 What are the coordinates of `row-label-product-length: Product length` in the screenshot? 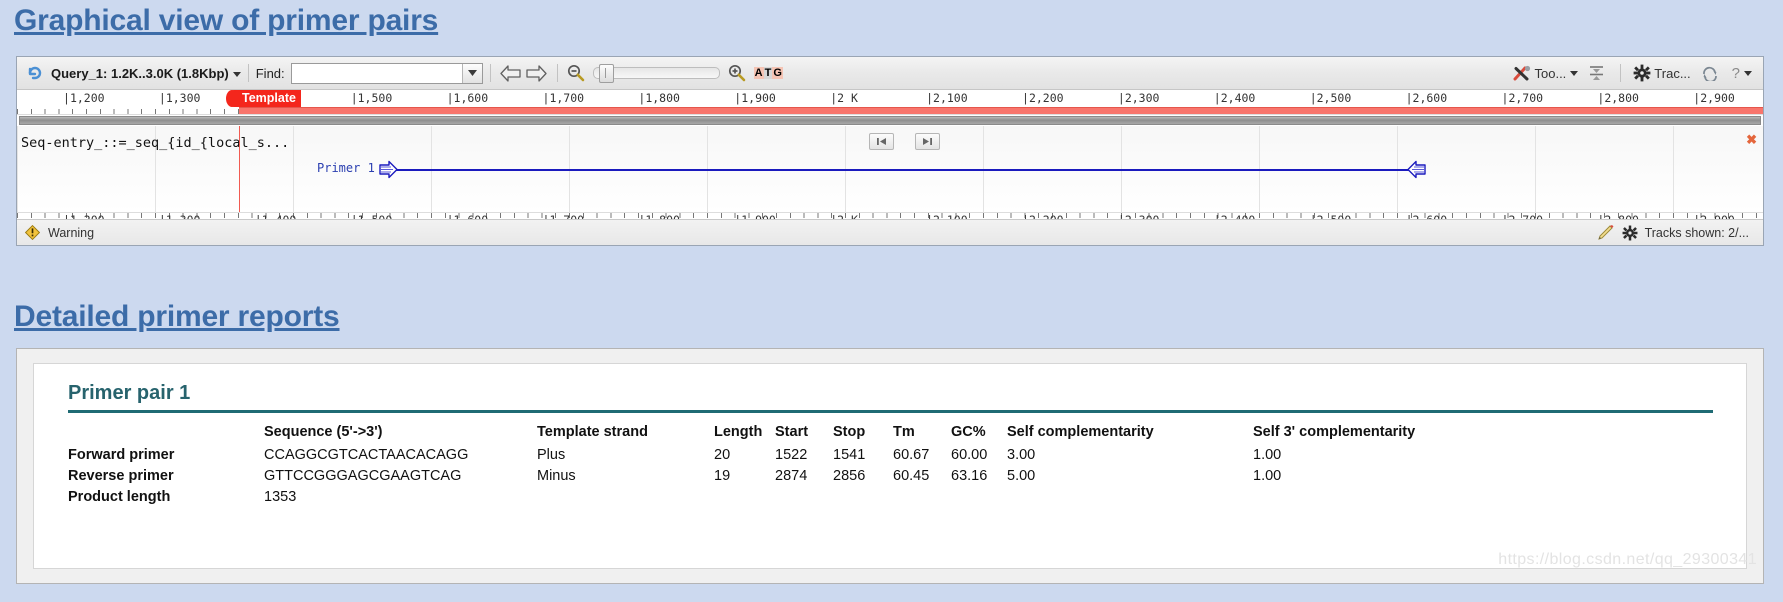 It's located at (119, 497).